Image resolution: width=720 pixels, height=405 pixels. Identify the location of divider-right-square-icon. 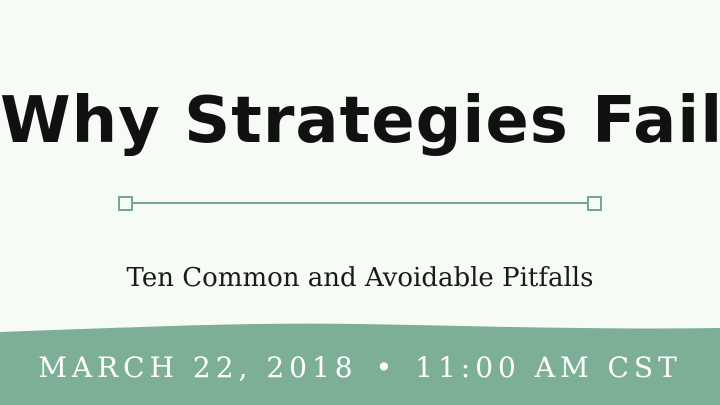
(594, 203).